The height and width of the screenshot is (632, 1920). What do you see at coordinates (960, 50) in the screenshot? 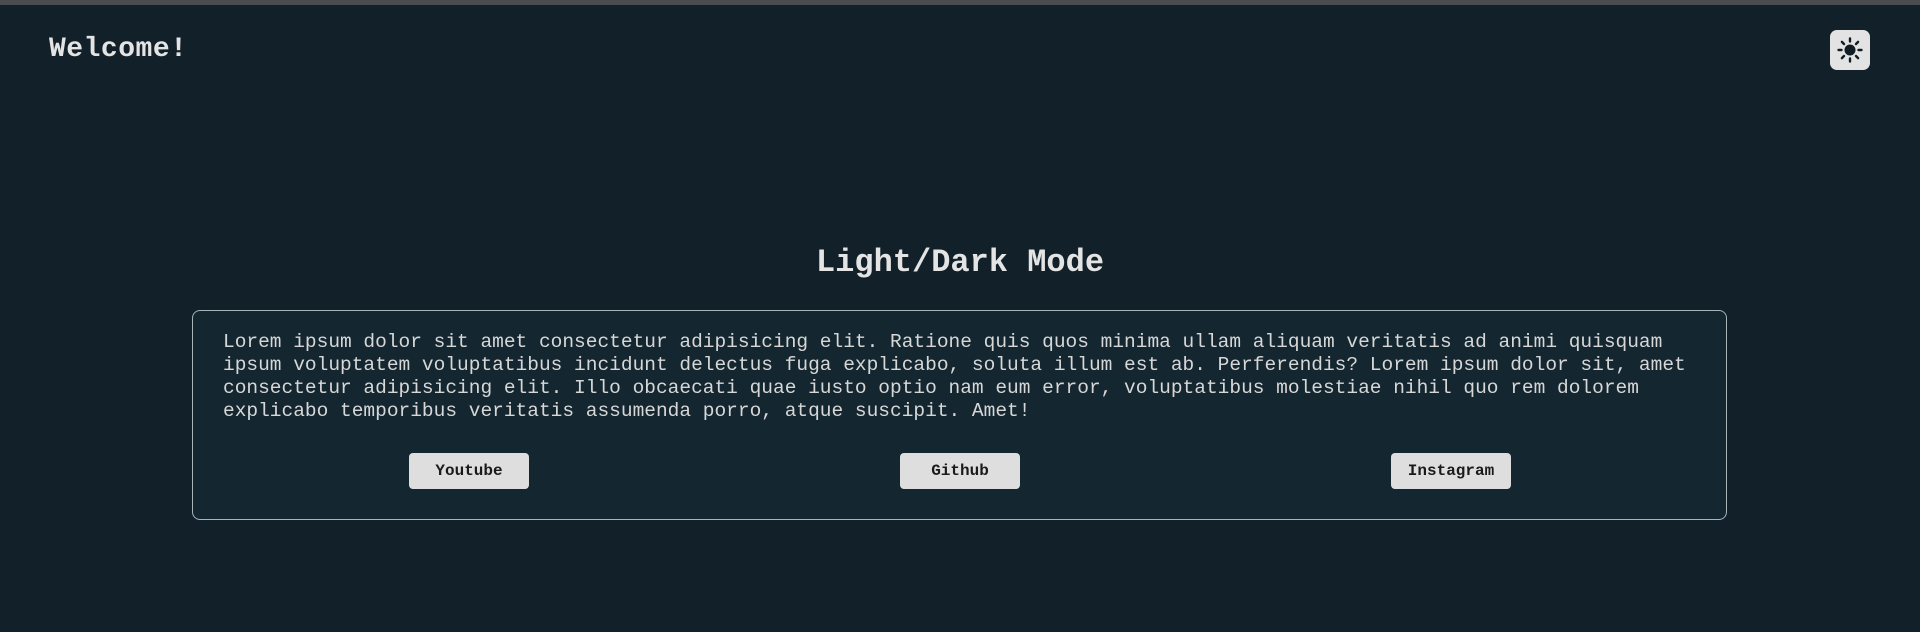
I see `header: Welcome!` at bounding box center [960, 50].